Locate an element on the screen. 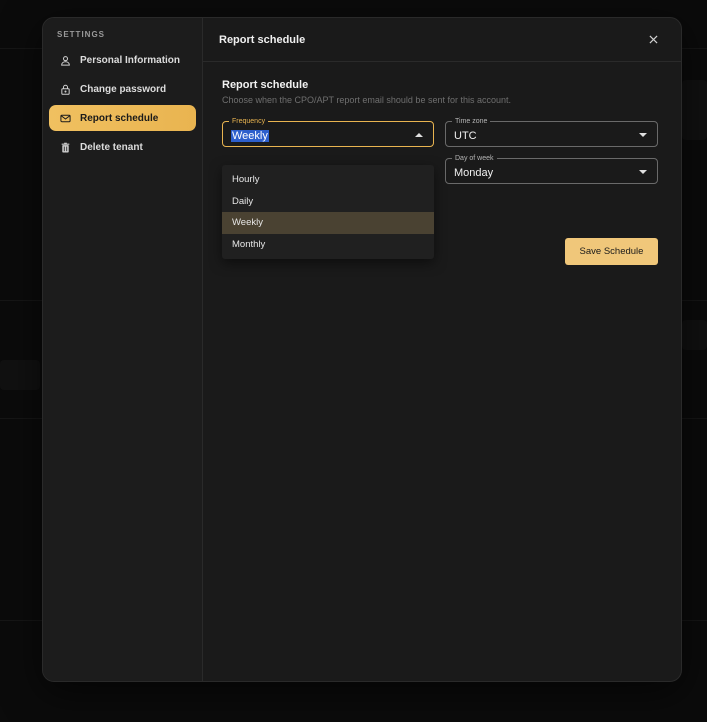  save-schedule-button: Save Schedule is located at coordinates (611, 251).